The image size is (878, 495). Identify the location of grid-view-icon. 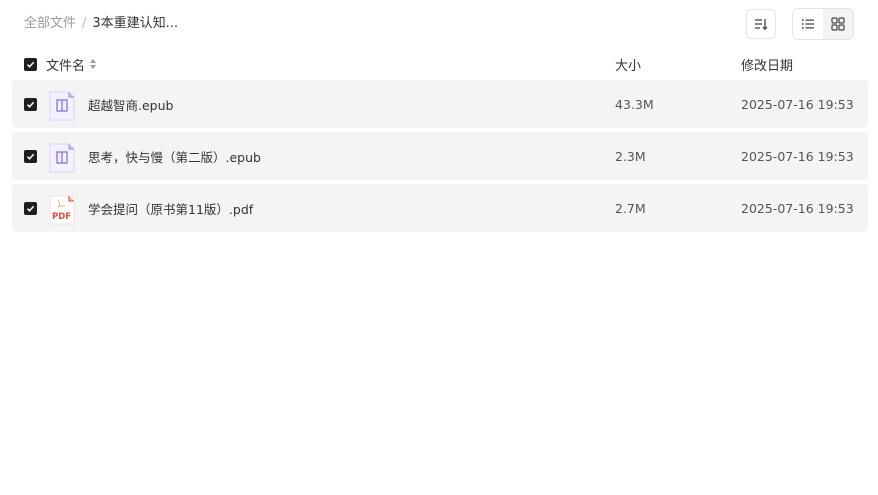
(838, 24).